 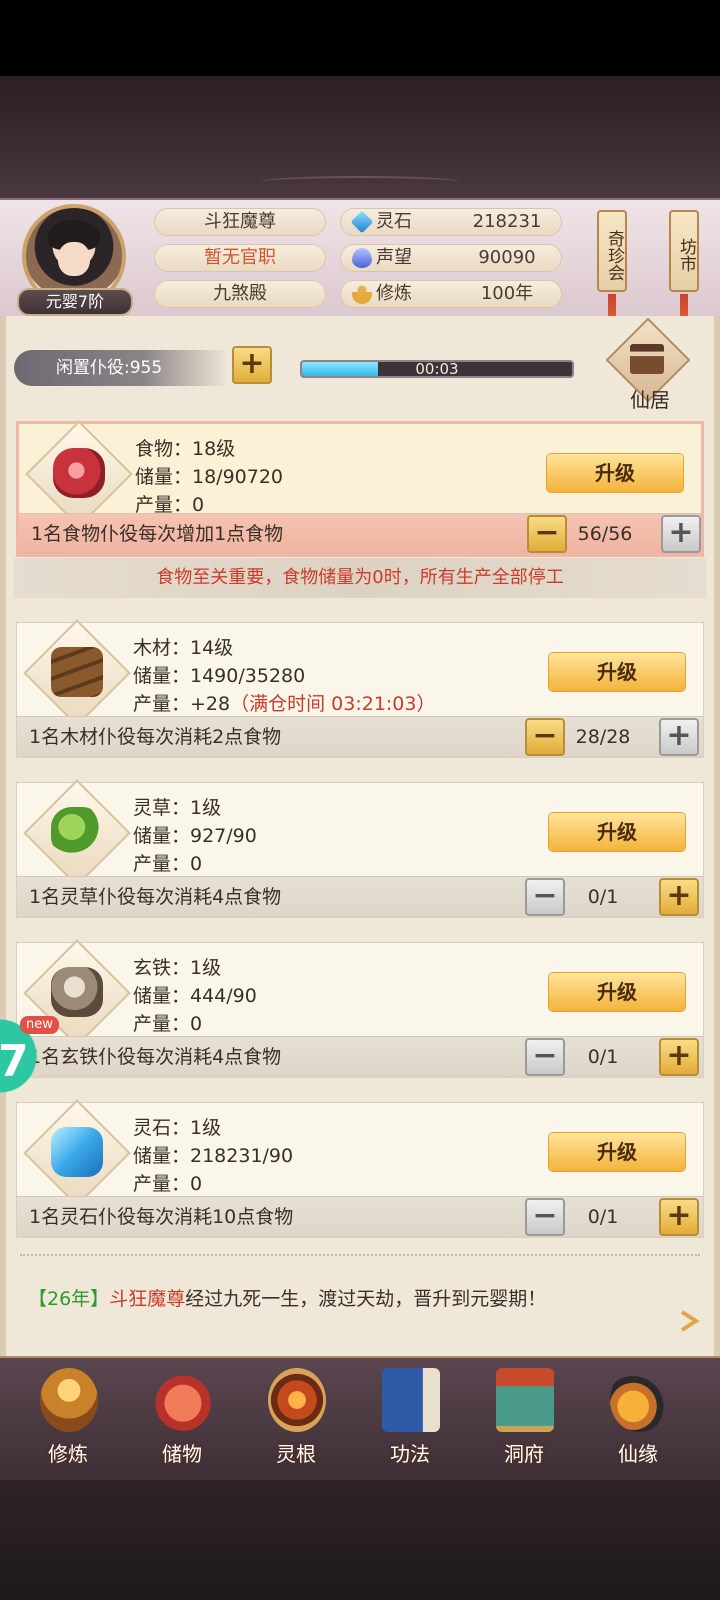 What do you see at coordinates (177, 1128) in the screenshot?
I see `resource-name: 灵石：1级` at bounding box center [177, 1128].